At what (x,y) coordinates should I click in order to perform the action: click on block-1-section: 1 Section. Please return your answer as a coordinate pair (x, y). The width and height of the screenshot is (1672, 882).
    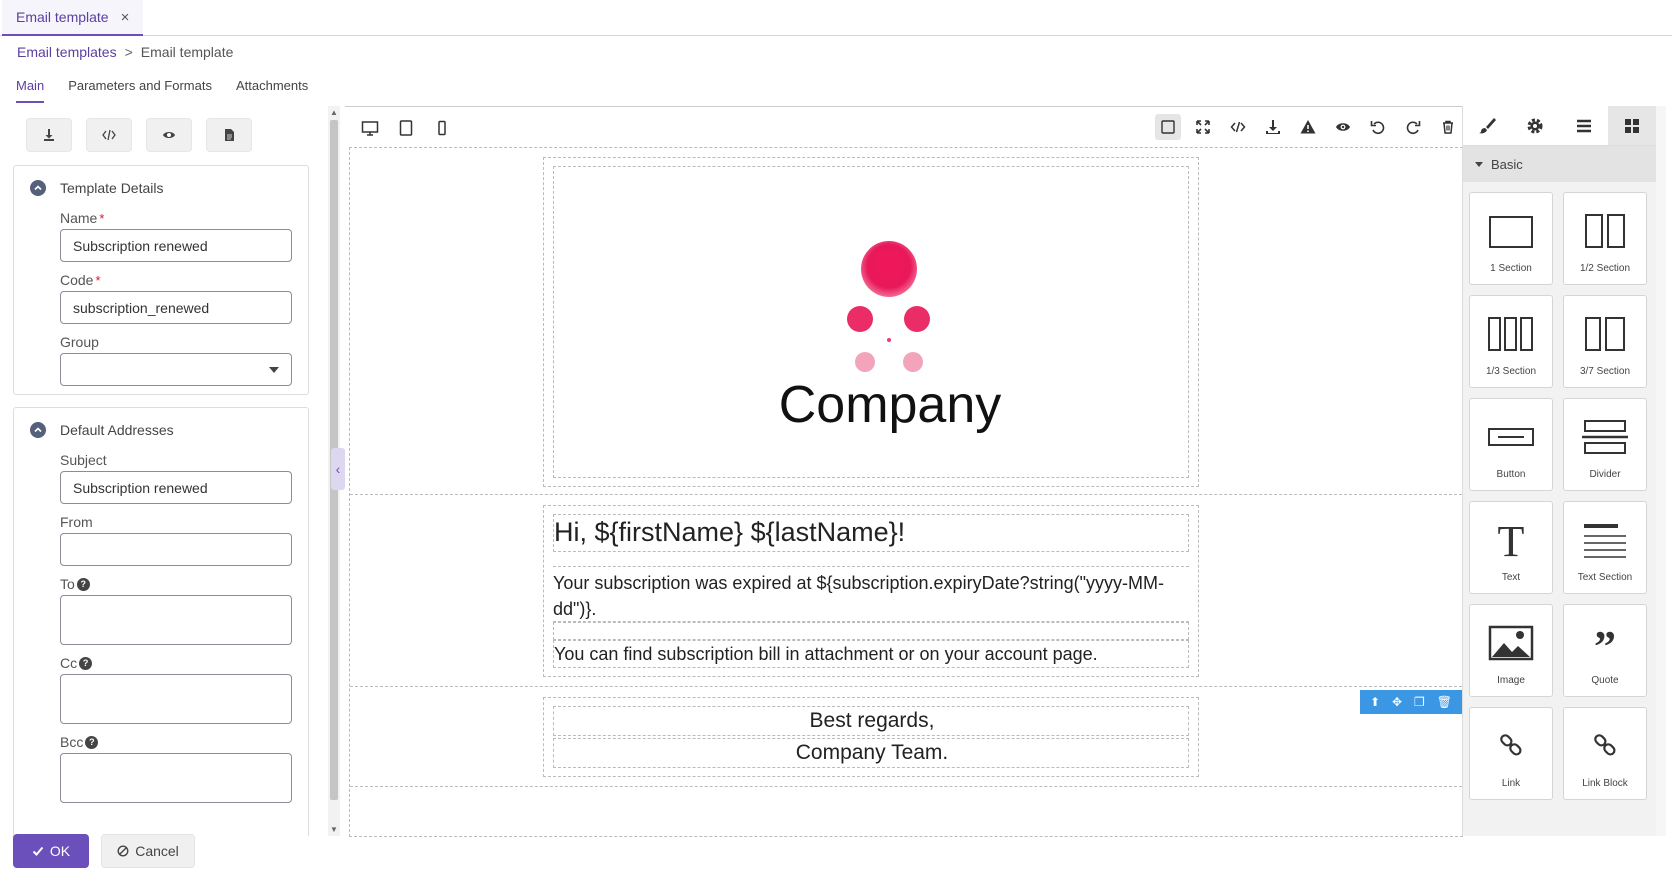
    Looking at the image, I should click on (1511, 238).